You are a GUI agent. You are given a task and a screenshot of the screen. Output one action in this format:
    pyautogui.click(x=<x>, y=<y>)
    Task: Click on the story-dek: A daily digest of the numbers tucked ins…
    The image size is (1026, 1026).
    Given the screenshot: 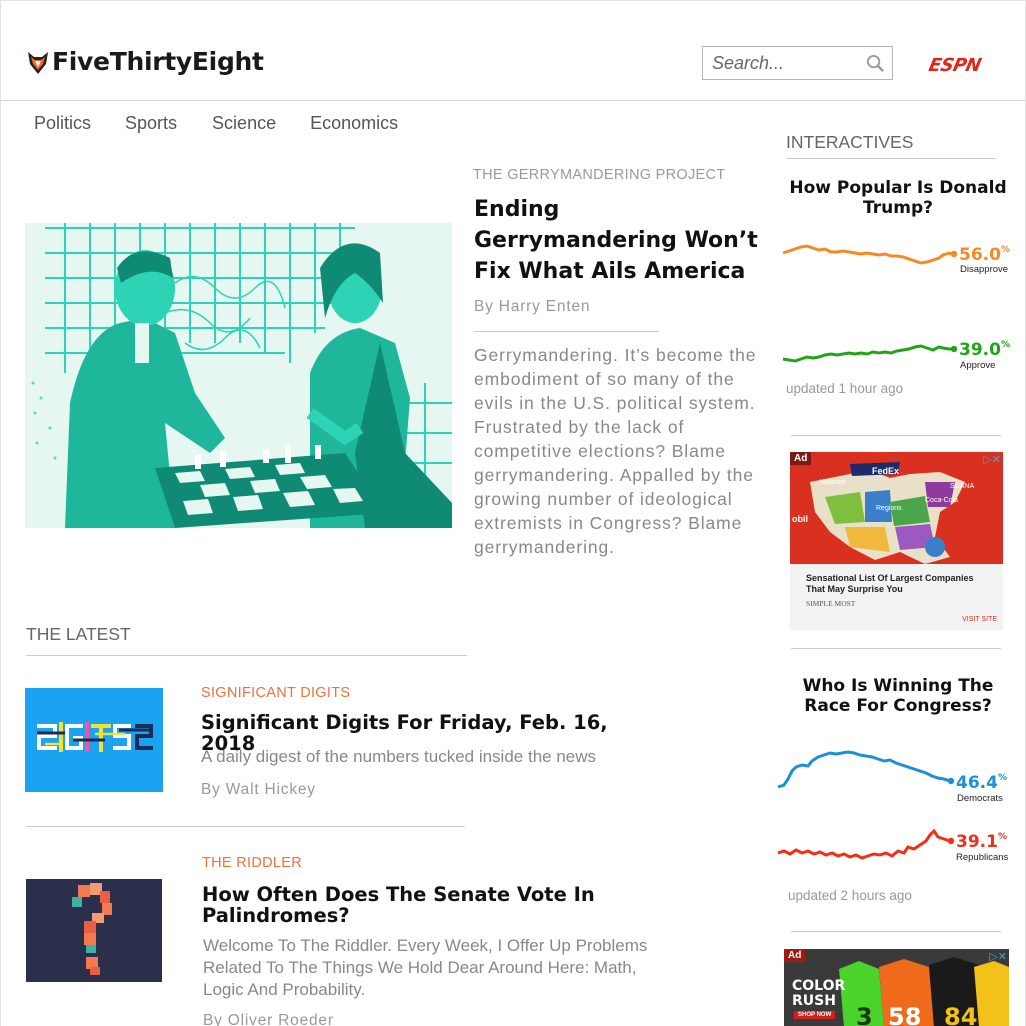 What is the action you would take?
    pyautogui.click(x=399, y=756)
    